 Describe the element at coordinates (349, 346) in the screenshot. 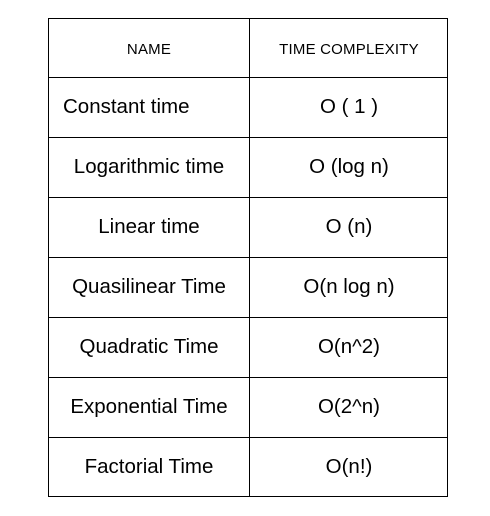

I see `row-complexity: O(n^2)` at that location.